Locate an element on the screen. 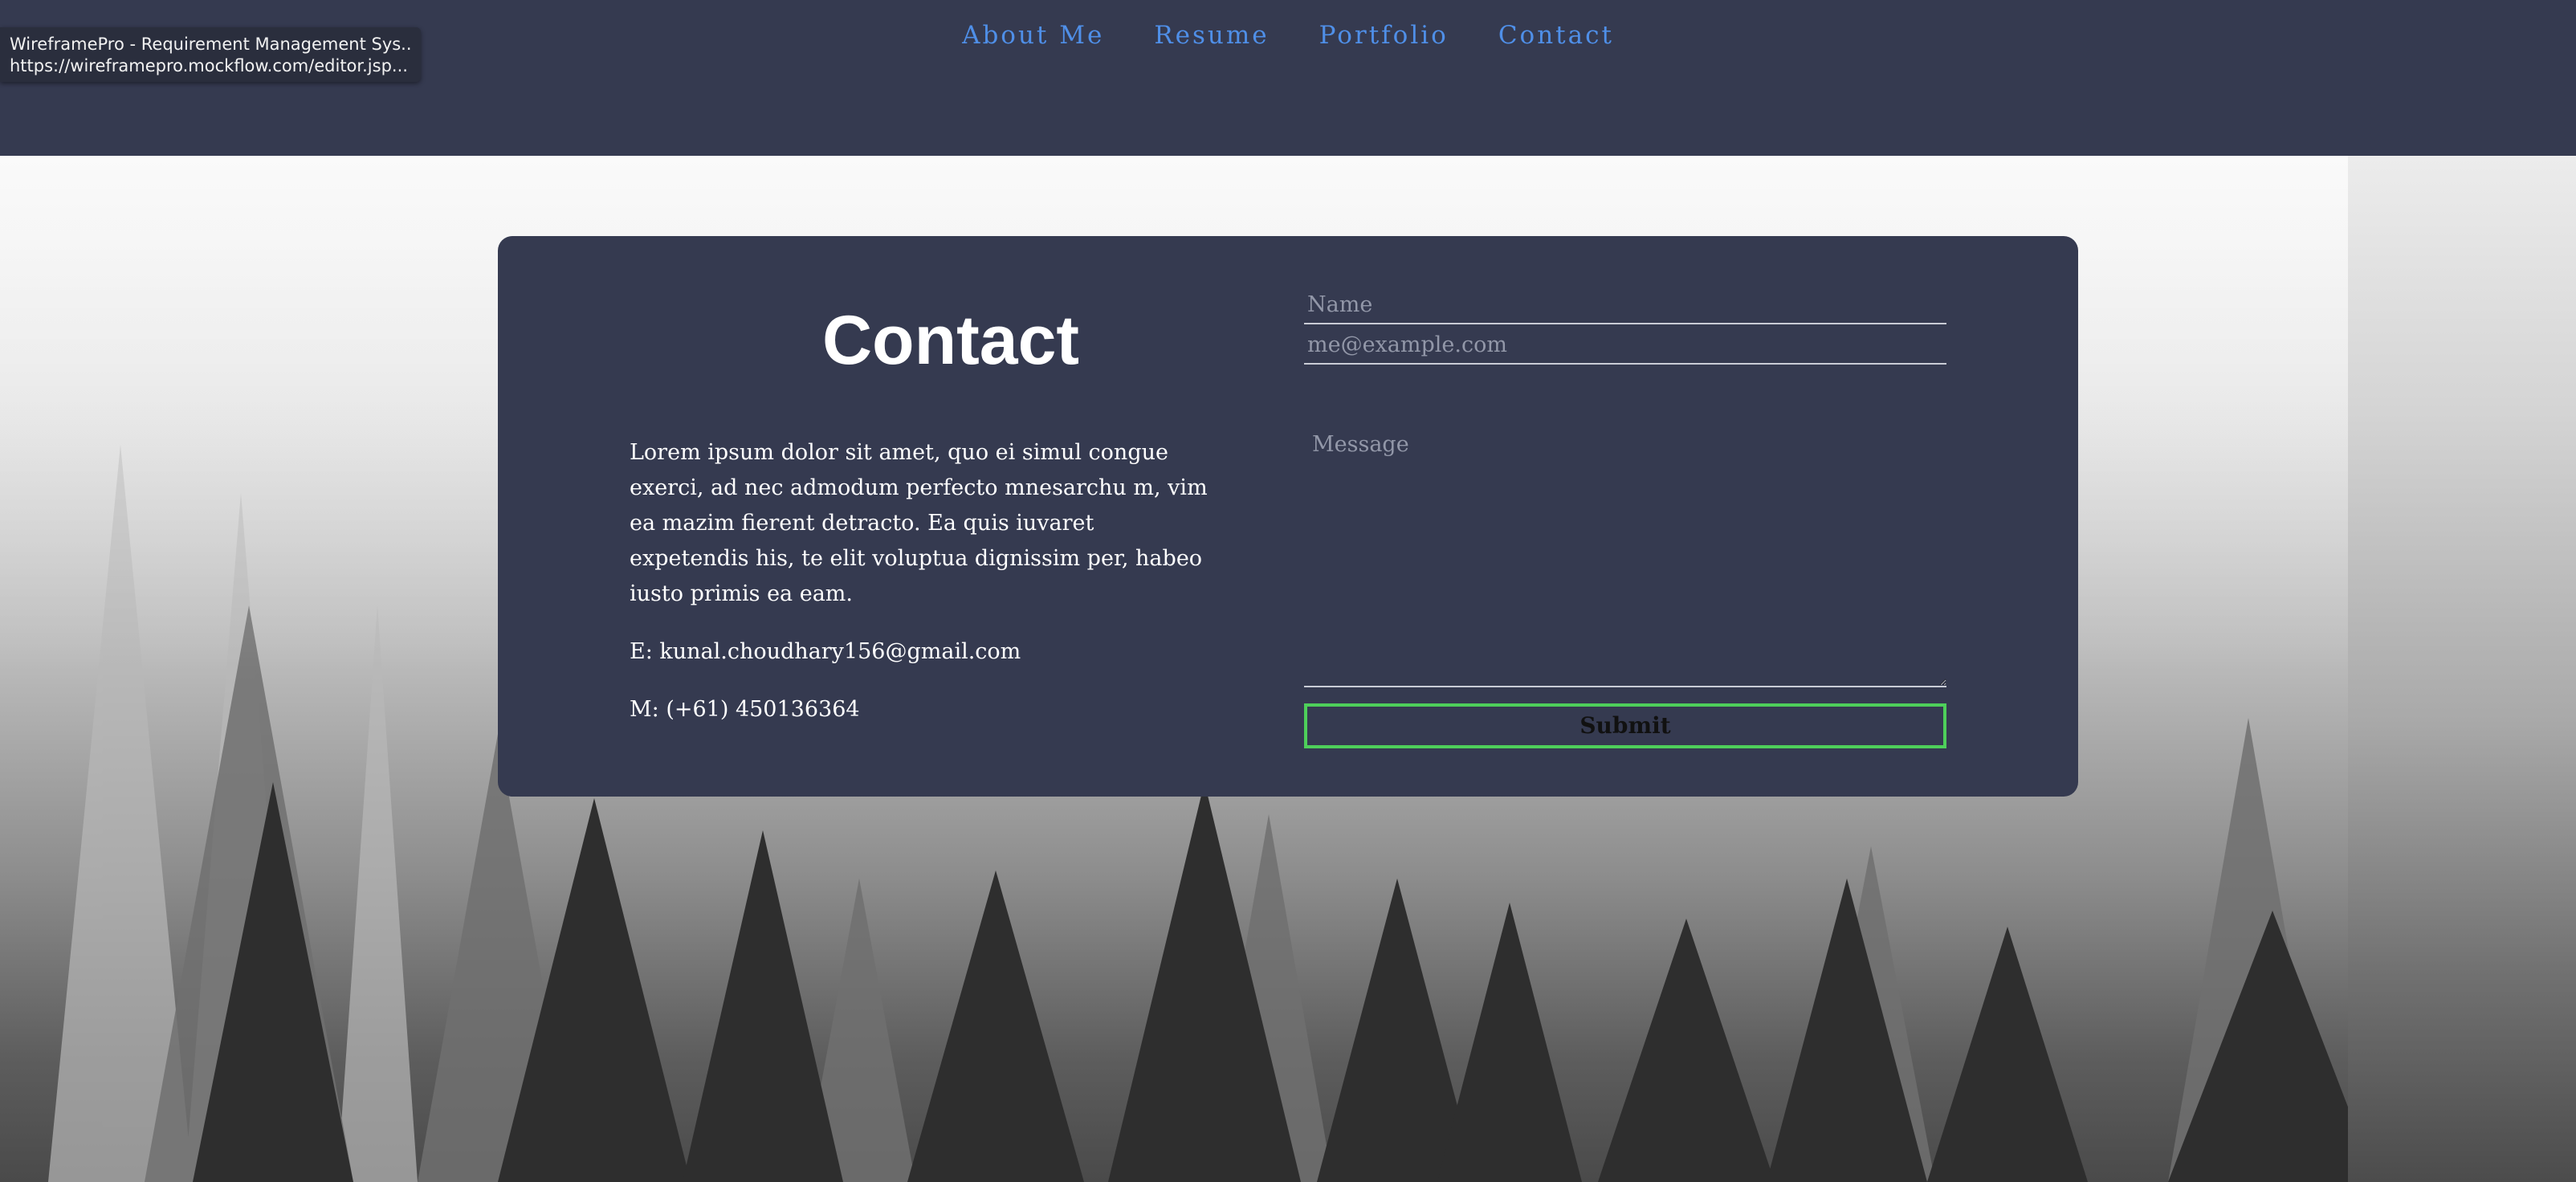  email-input is located at coordinates (1625, 345).